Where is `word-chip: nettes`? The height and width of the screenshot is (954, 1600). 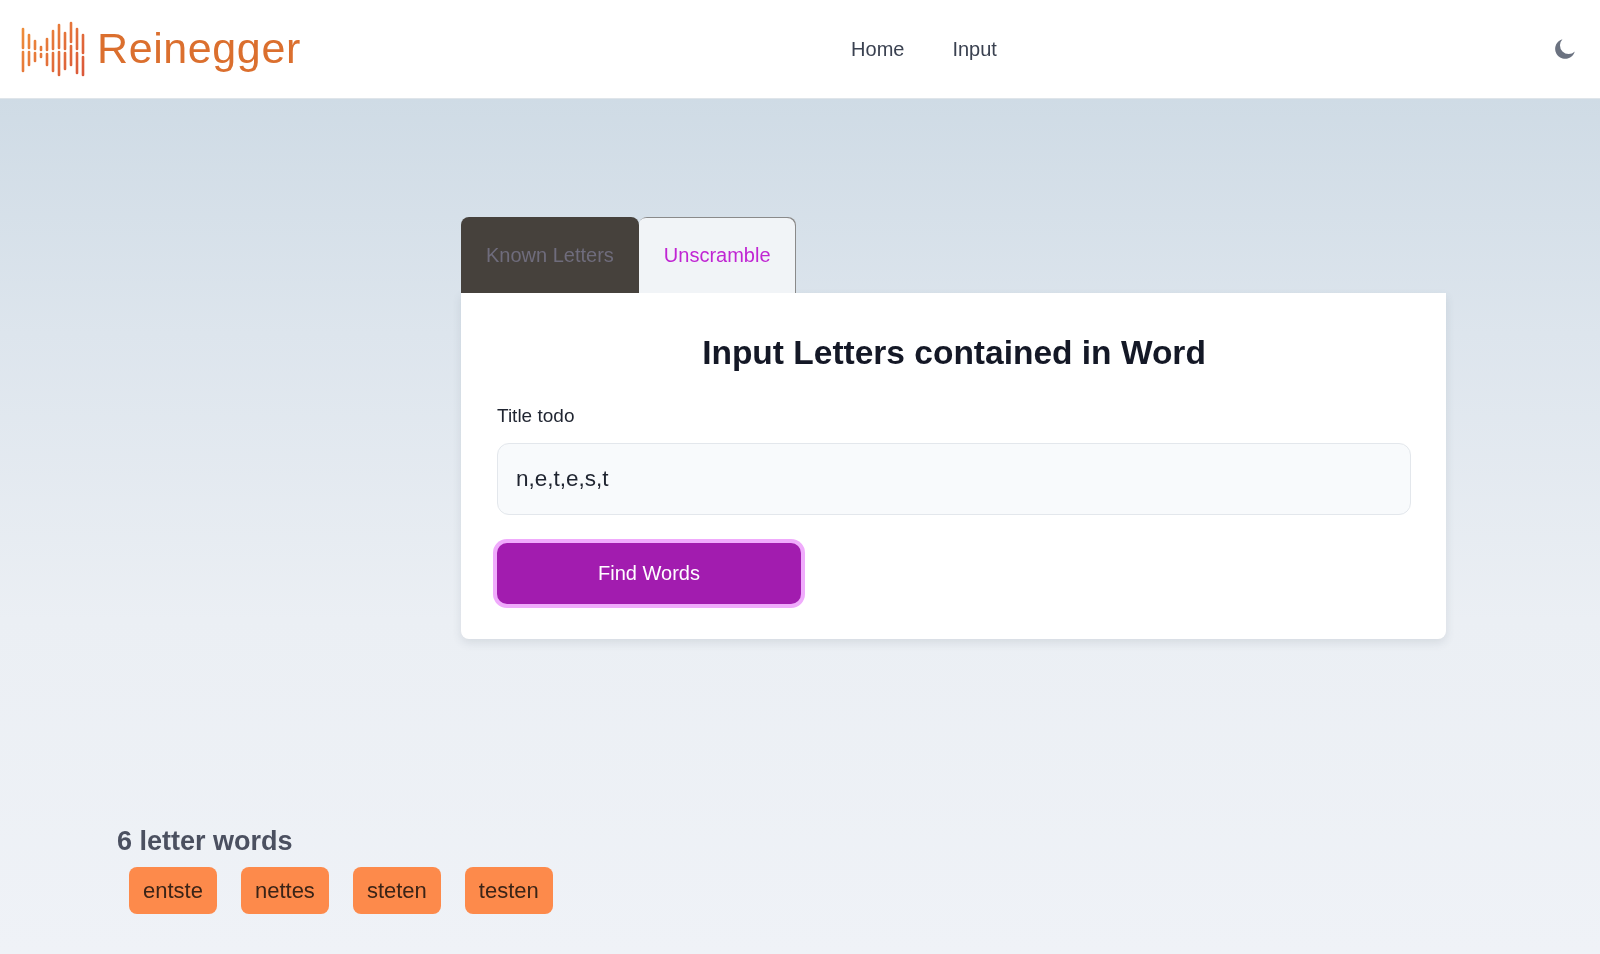 word-chip: nettes is located at coordinates (284, 890).